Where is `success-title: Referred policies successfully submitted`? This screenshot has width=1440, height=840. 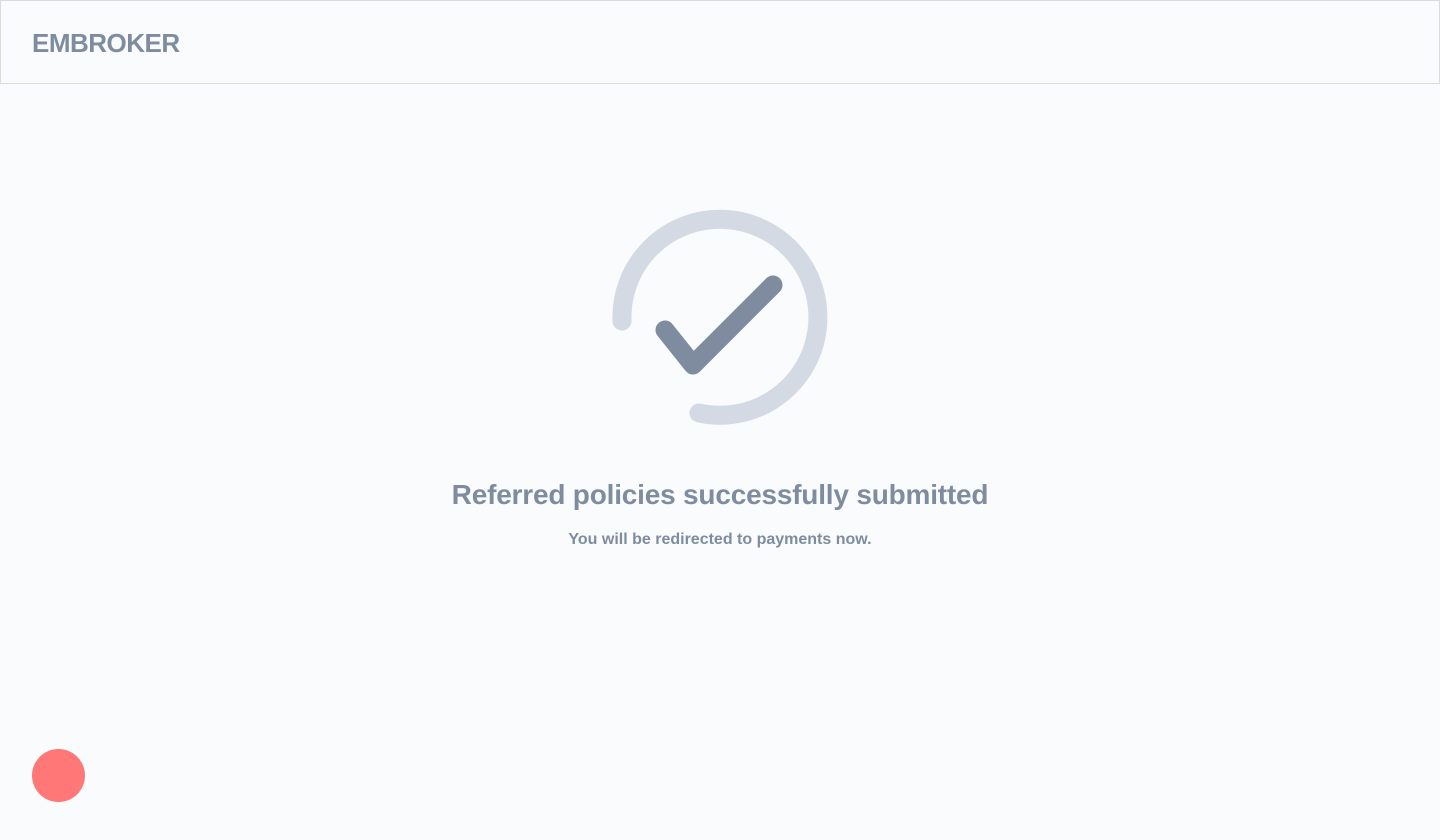
success-title: Referred policies successfully submitted is located at coordinates (720, 494).